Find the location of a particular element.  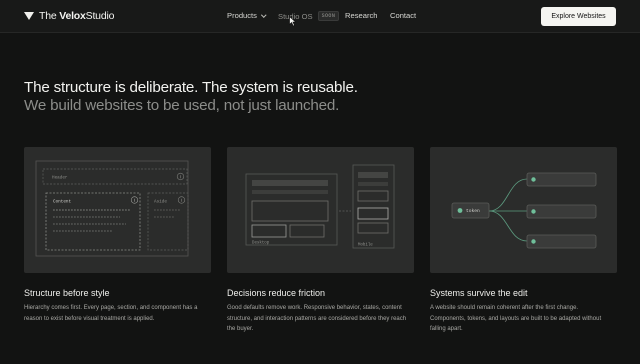

mobile-label: Mobile is located at coordinates (365, 245).